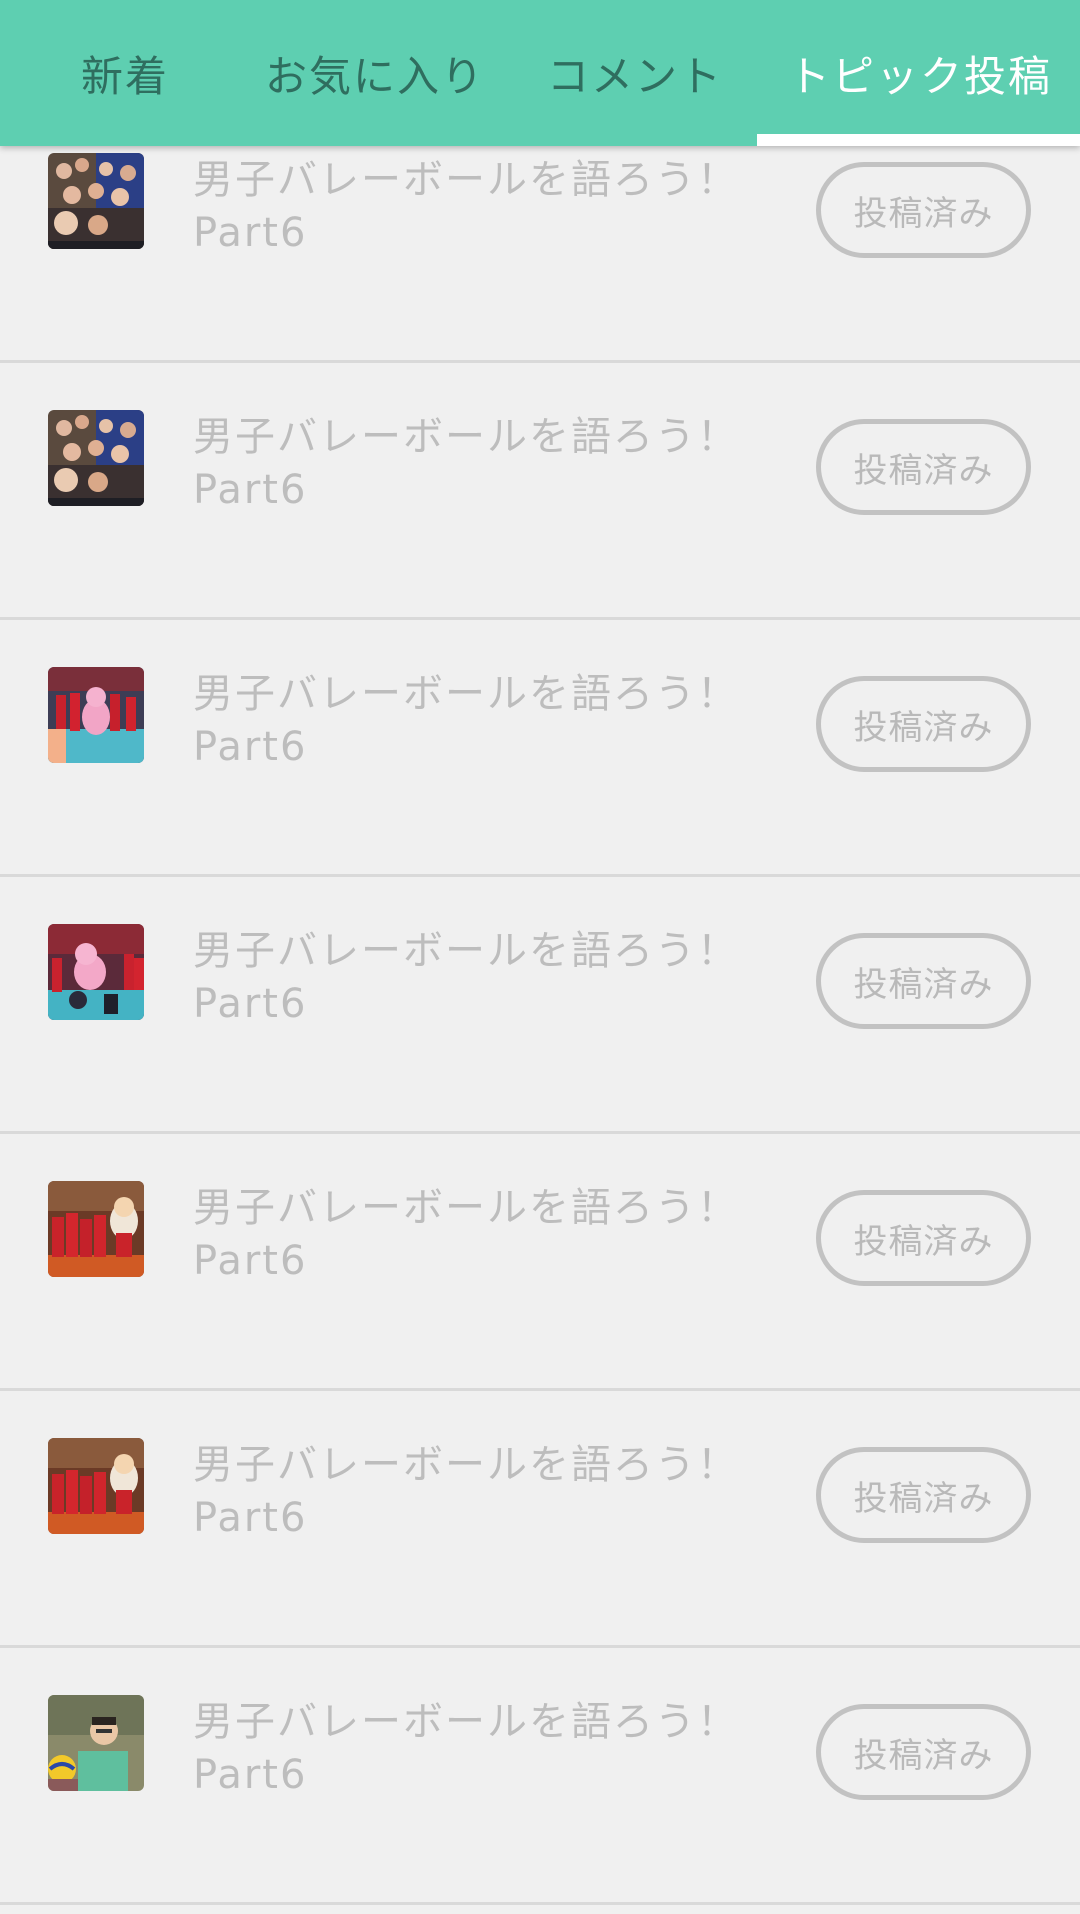 Image resolution: width=1080 pixels, height=1914 pixels. What do you see at coordinates (918, 140) in the screenshot?
I see `active-tab-indicator` at bounding box center [918, 140].